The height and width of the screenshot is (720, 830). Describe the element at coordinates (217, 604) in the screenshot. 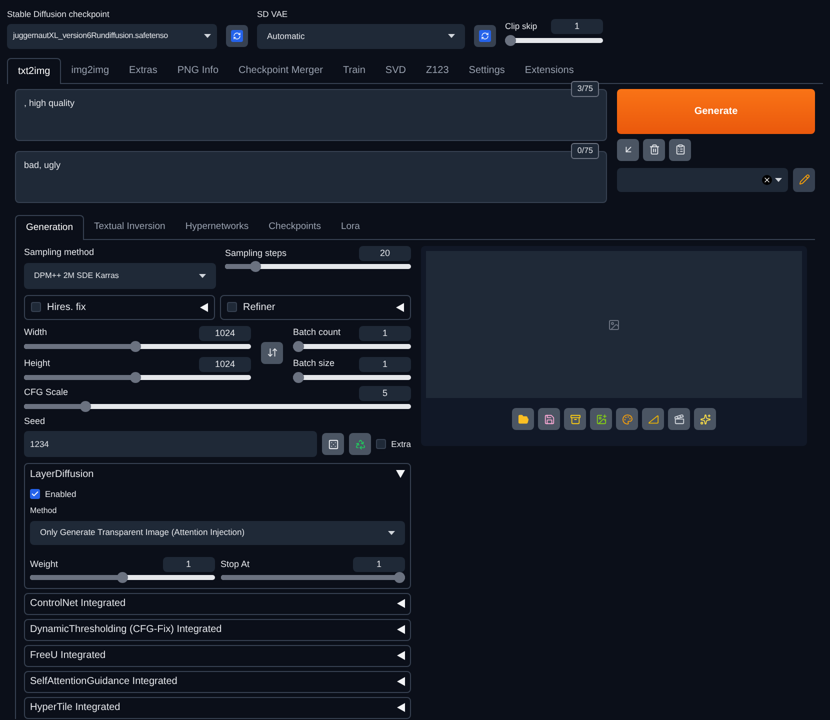

I see `accordion-header: ControlNet Integrated` at that location.